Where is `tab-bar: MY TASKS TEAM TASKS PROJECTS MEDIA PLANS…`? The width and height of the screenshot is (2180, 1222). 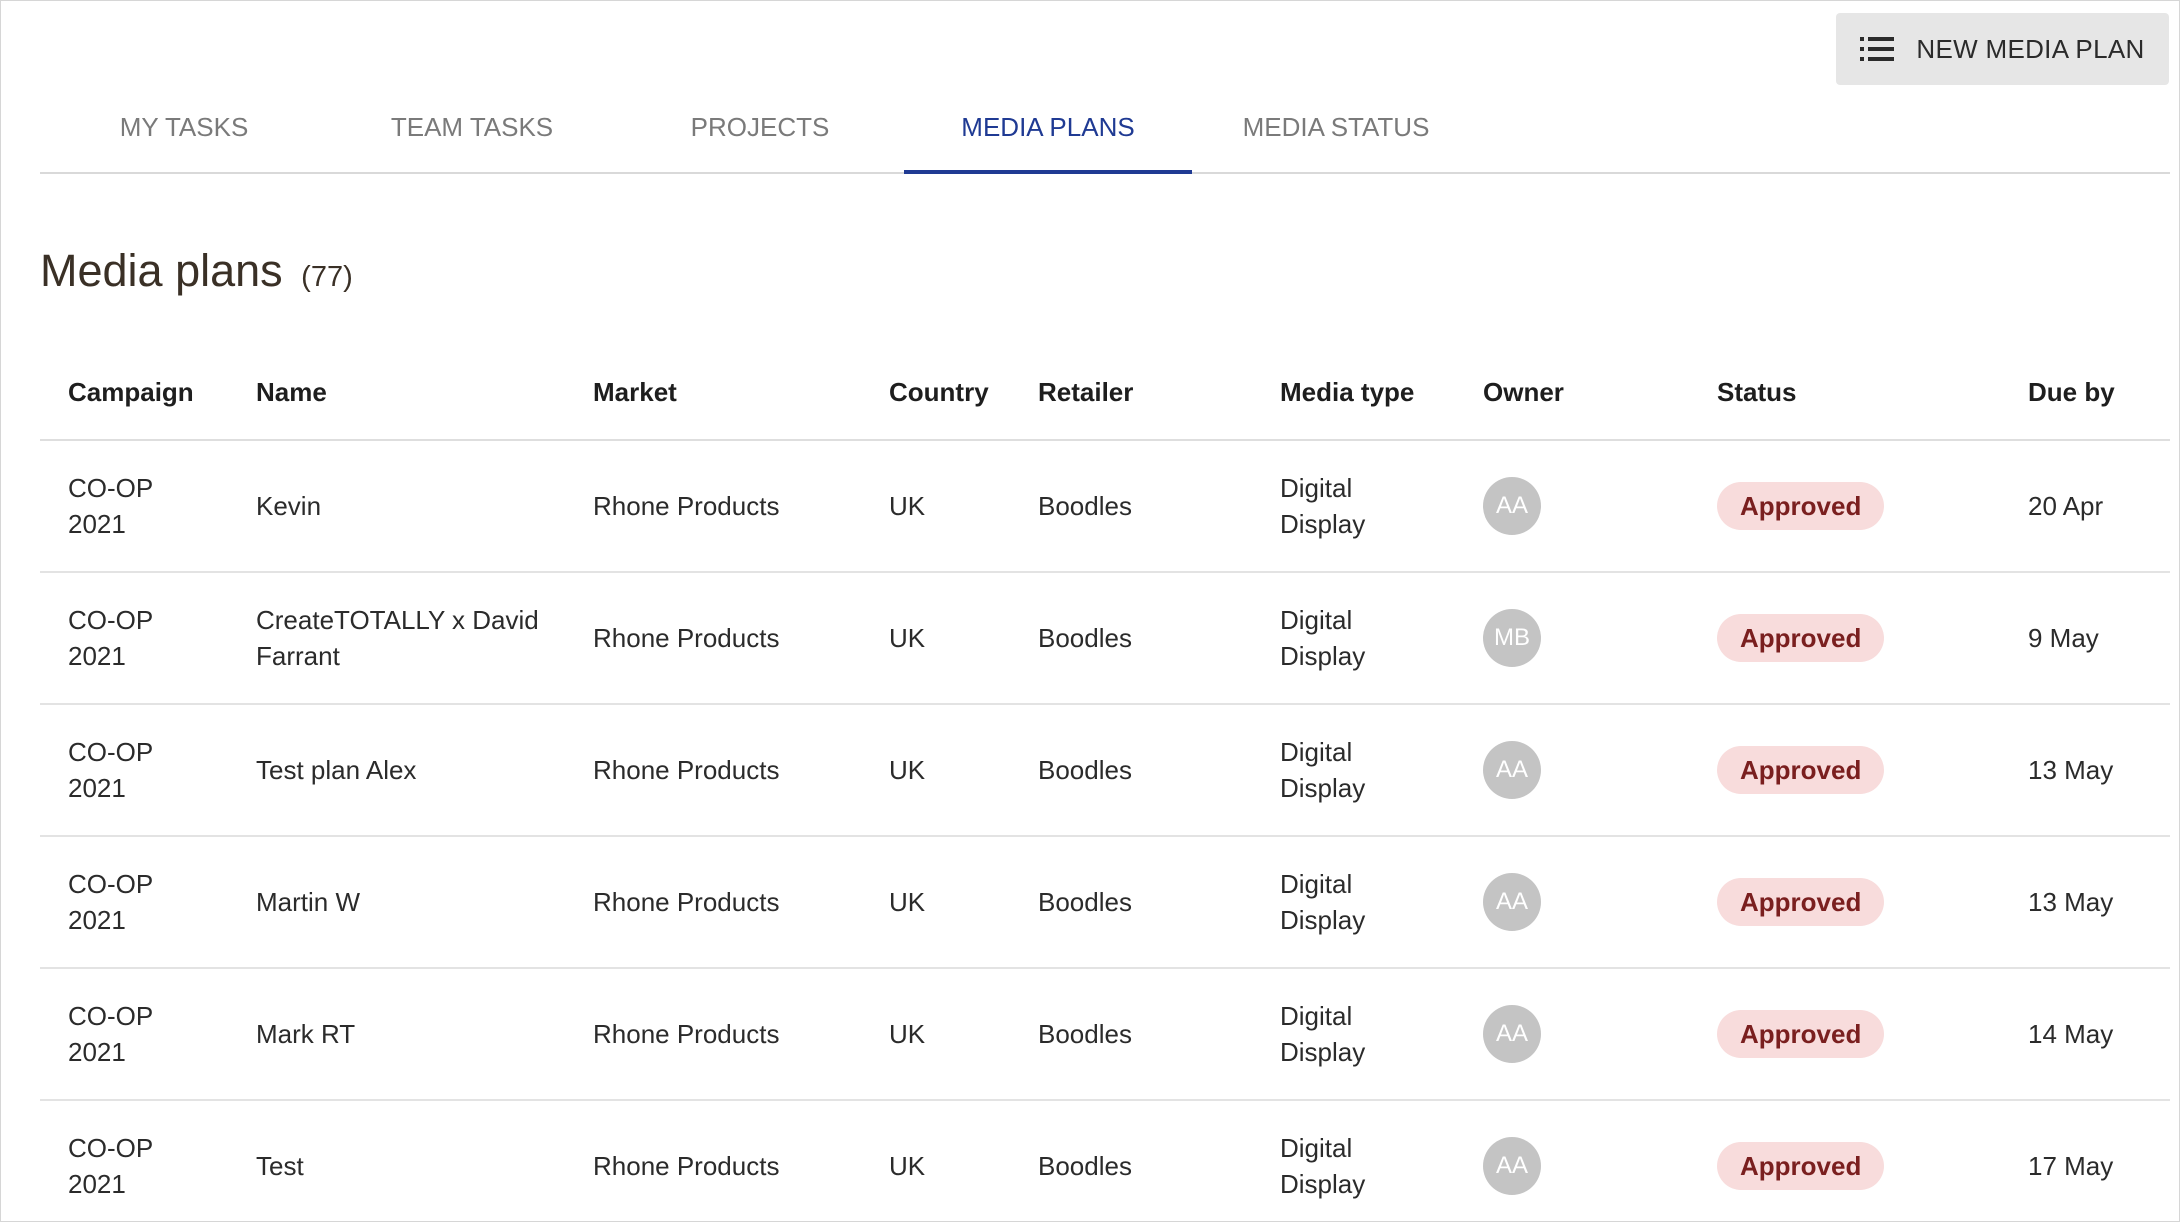 tab-bar: MY TASKS TEAM TASKS PROJECTS MEDIA PLANS… is located at coordinates (1105, 140).